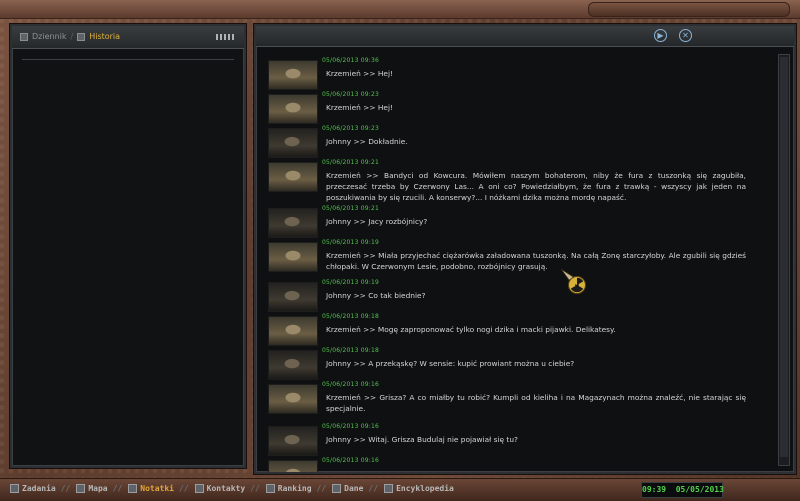  What do you see at coordinates (354, 488) in the screenshot?
I see `nav-label: Dane` at bounding box center [354, 488].